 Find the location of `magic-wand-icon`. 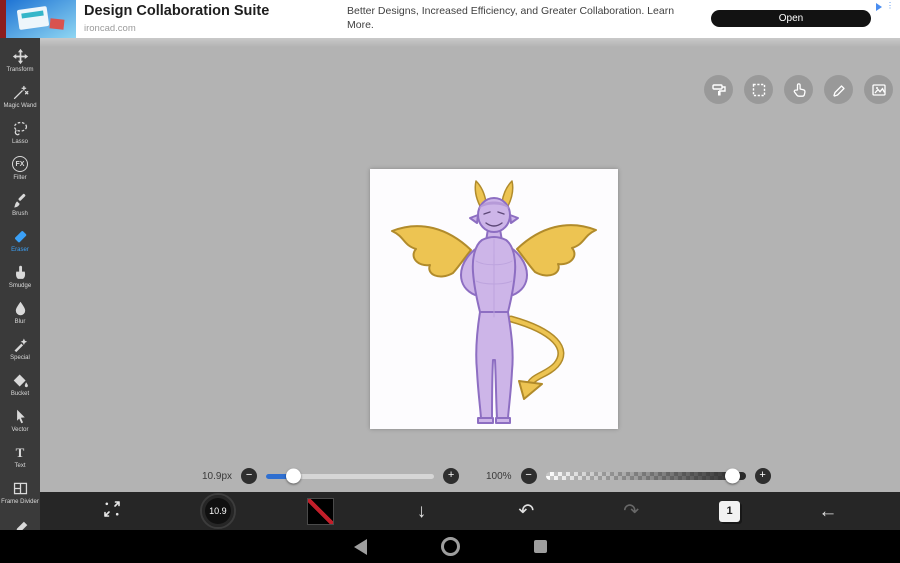

magic-wand-icon is located at coordinates (20, 92).